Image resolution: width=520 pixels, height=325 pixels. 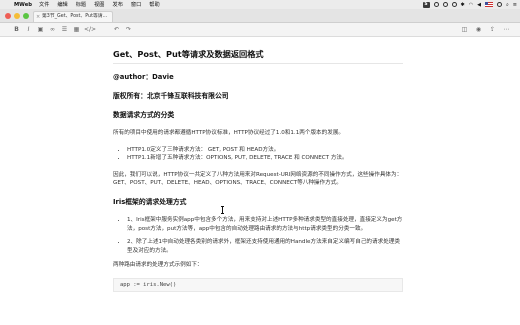 What do you see at coordinates (426, 4) in the screenshot?
I see `status-badge: S` at bounding box center [426, 4].